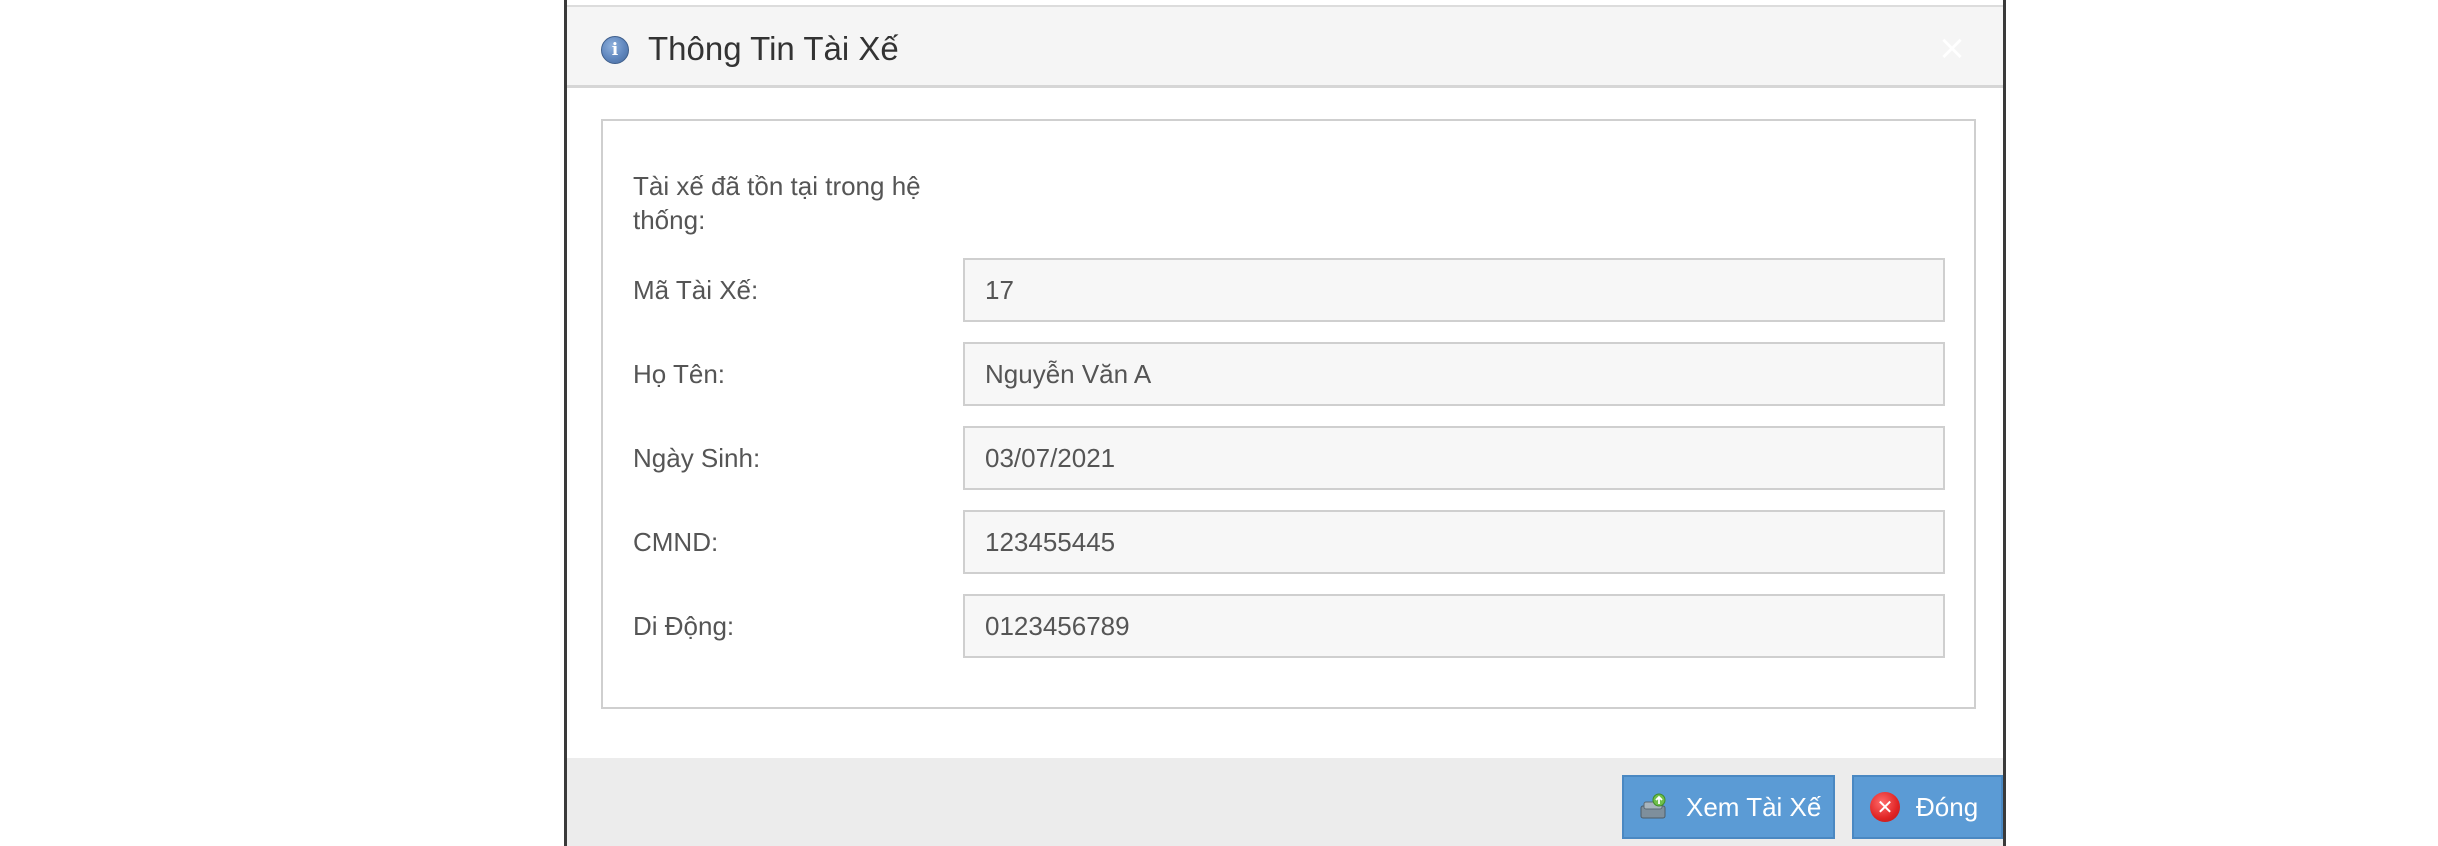 This screenshot has height=846, width=2438. I want to click on intro-text: Tài xế đã tồn tại trong hệ thống:, so click(777, 203).